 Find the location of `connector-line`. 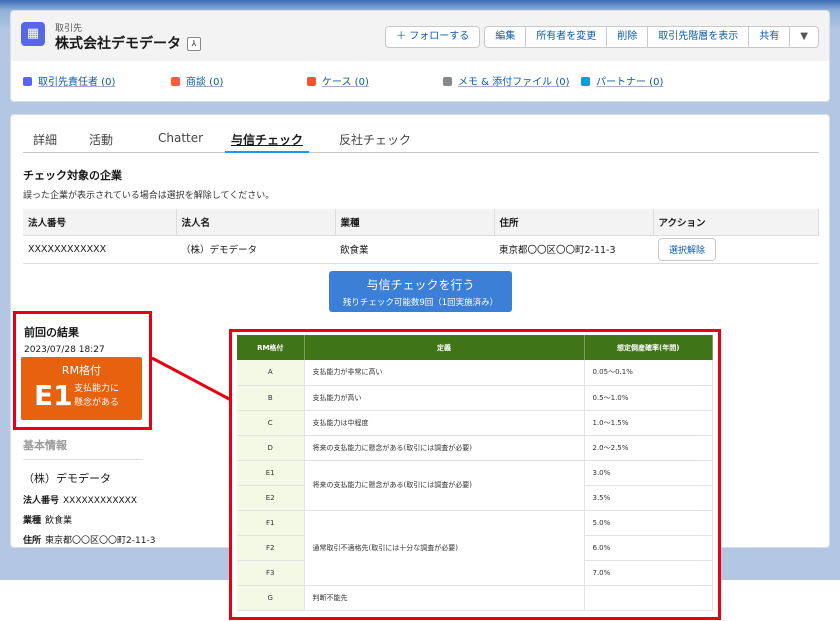

connector-line is located at coordinates (191, 379).